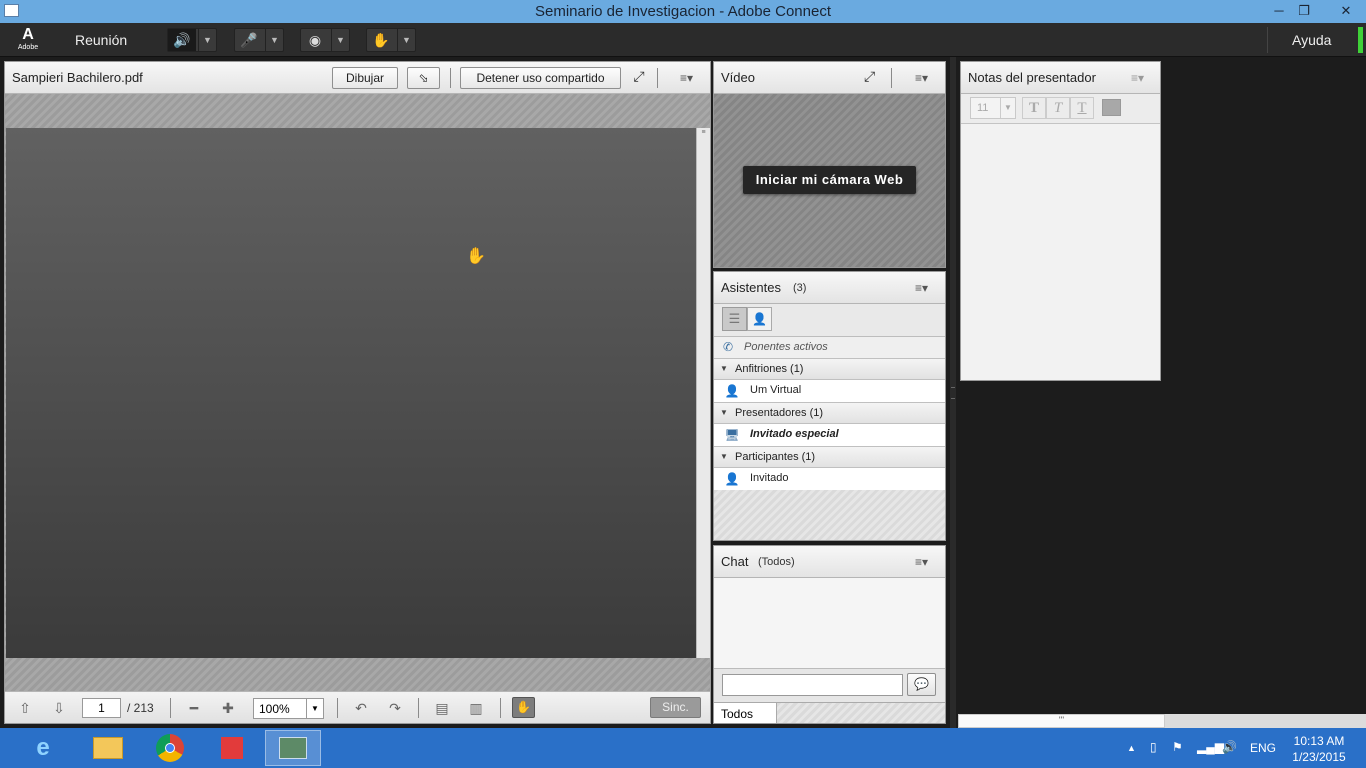  I want to click on chat-pod-title: Chat, so click(735, 561).